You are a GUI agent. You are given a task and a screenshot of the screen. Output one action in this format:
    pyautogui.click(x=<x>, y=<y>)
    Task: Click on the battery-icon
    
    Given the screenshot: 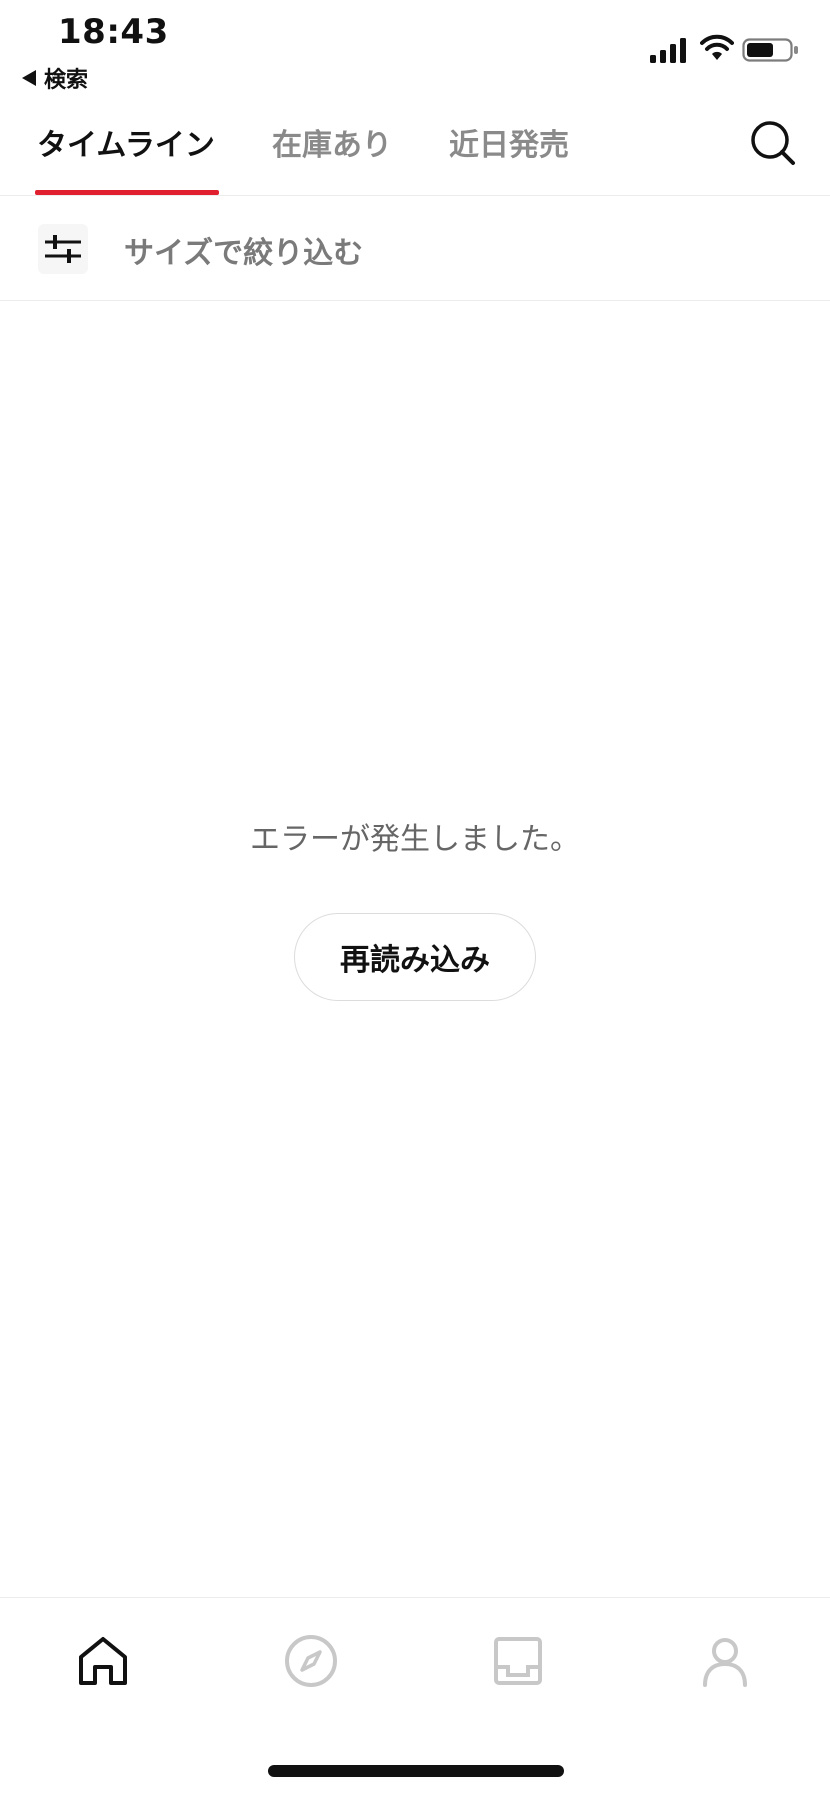 What is the action you would take?
    pyautogui.click(x=770, y=50)
    